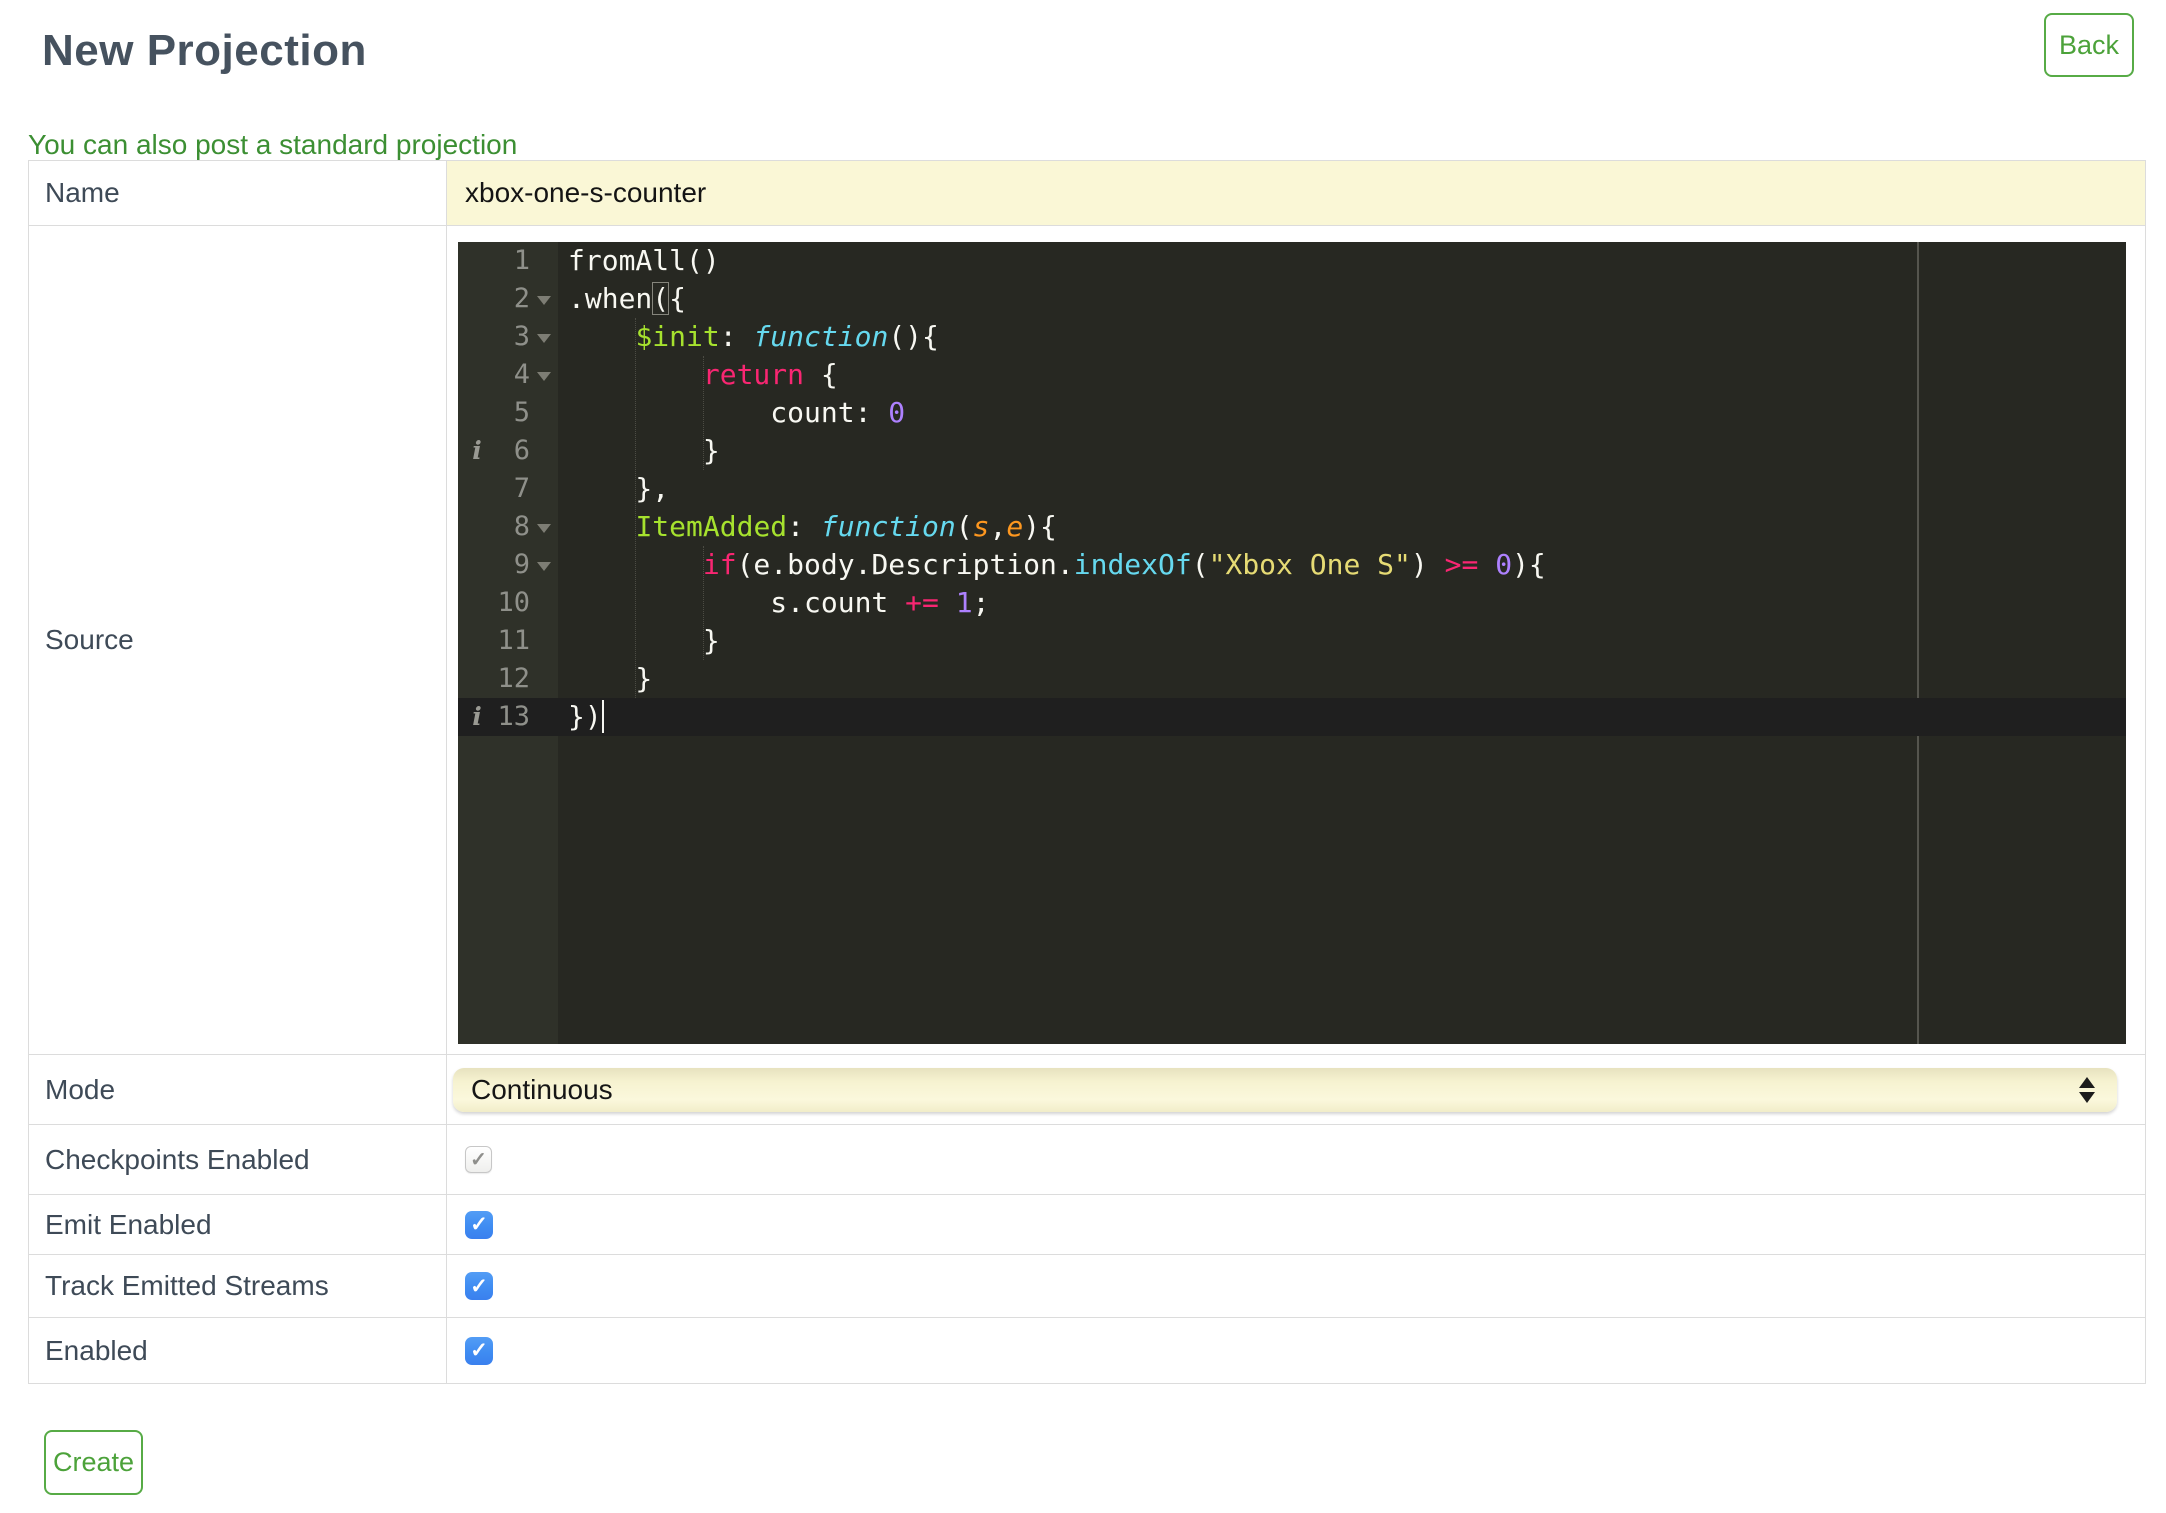 This screenshot has height=1513, width=2166. I want to click on page-title: New Projection, so click(204, 50).